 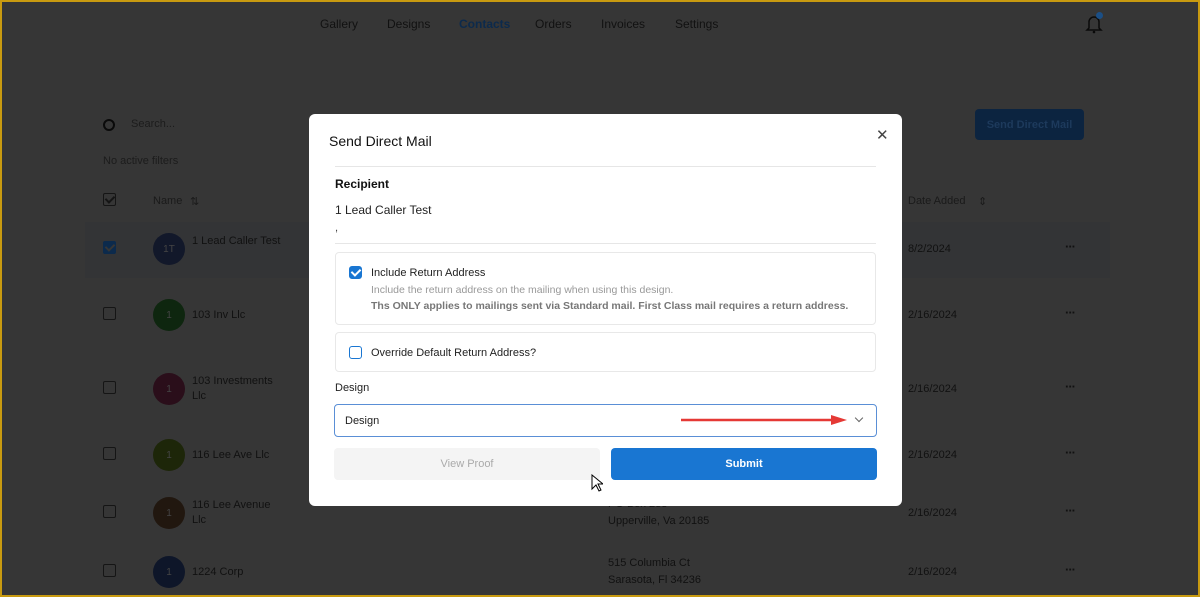 I want to click on view-proof-button: View Proof, so click(x=467, y=464).